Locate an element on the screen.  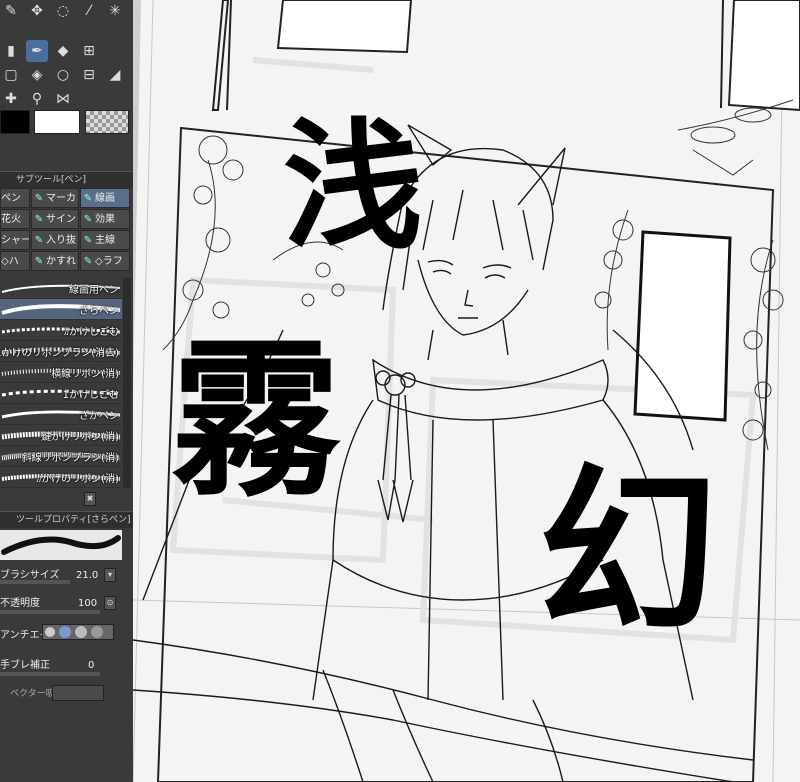
subtool-button: ◇ハ is located at coordinates (15, 261).